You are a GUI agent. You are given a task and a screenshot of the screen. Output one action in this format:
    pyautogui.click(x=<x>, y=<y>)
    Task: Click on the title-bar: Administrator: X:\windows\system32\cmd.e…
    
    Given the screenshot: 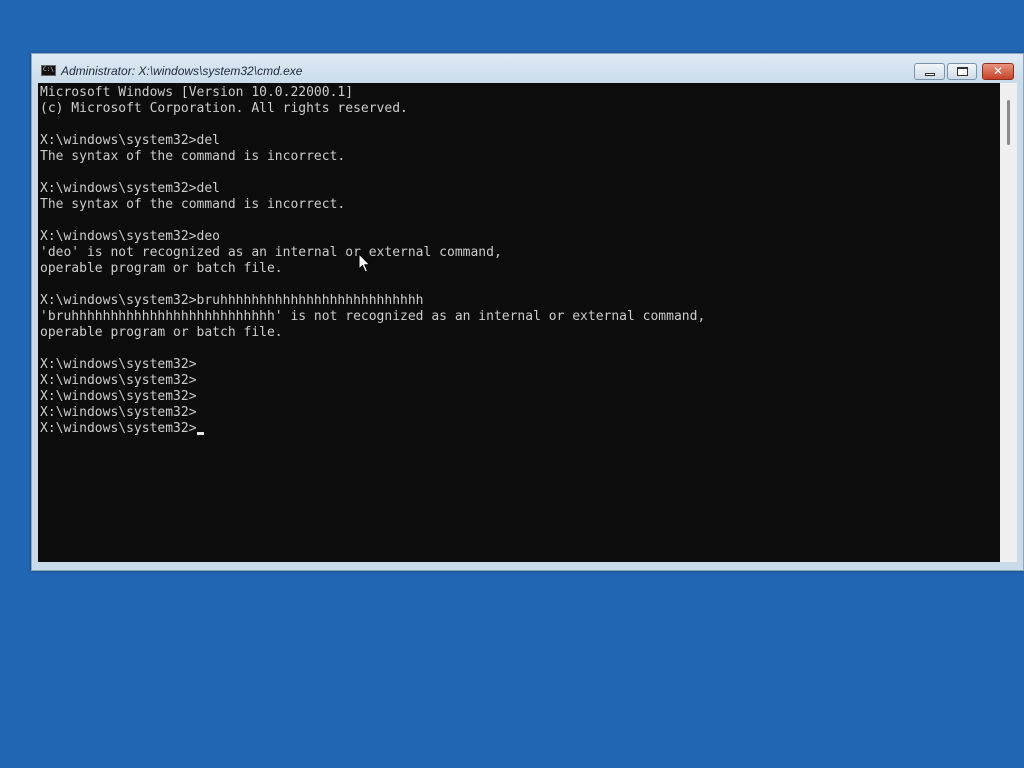 What is the action you would take?
    pyautogui.click(x=527, y=69)
    